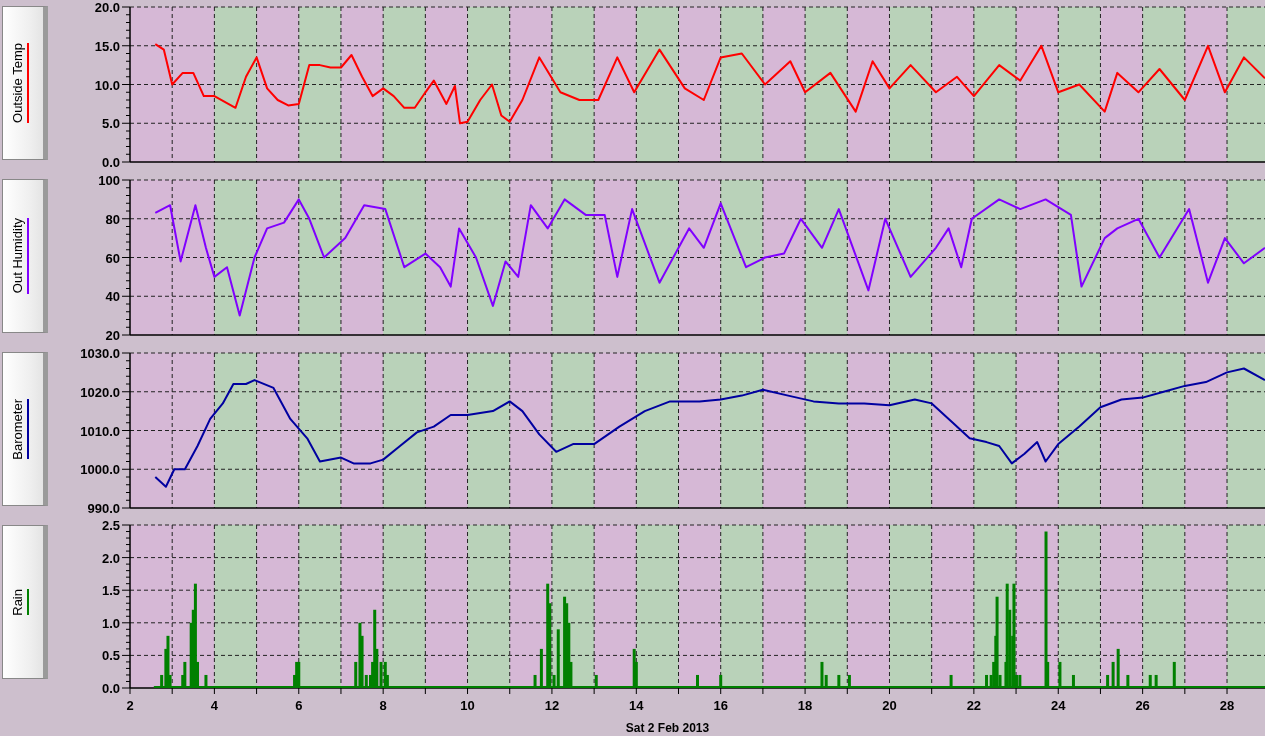  Describe the element at coordinates (110, 656) in the screenshot. I see `y-tick-label: 0.5` at that location.